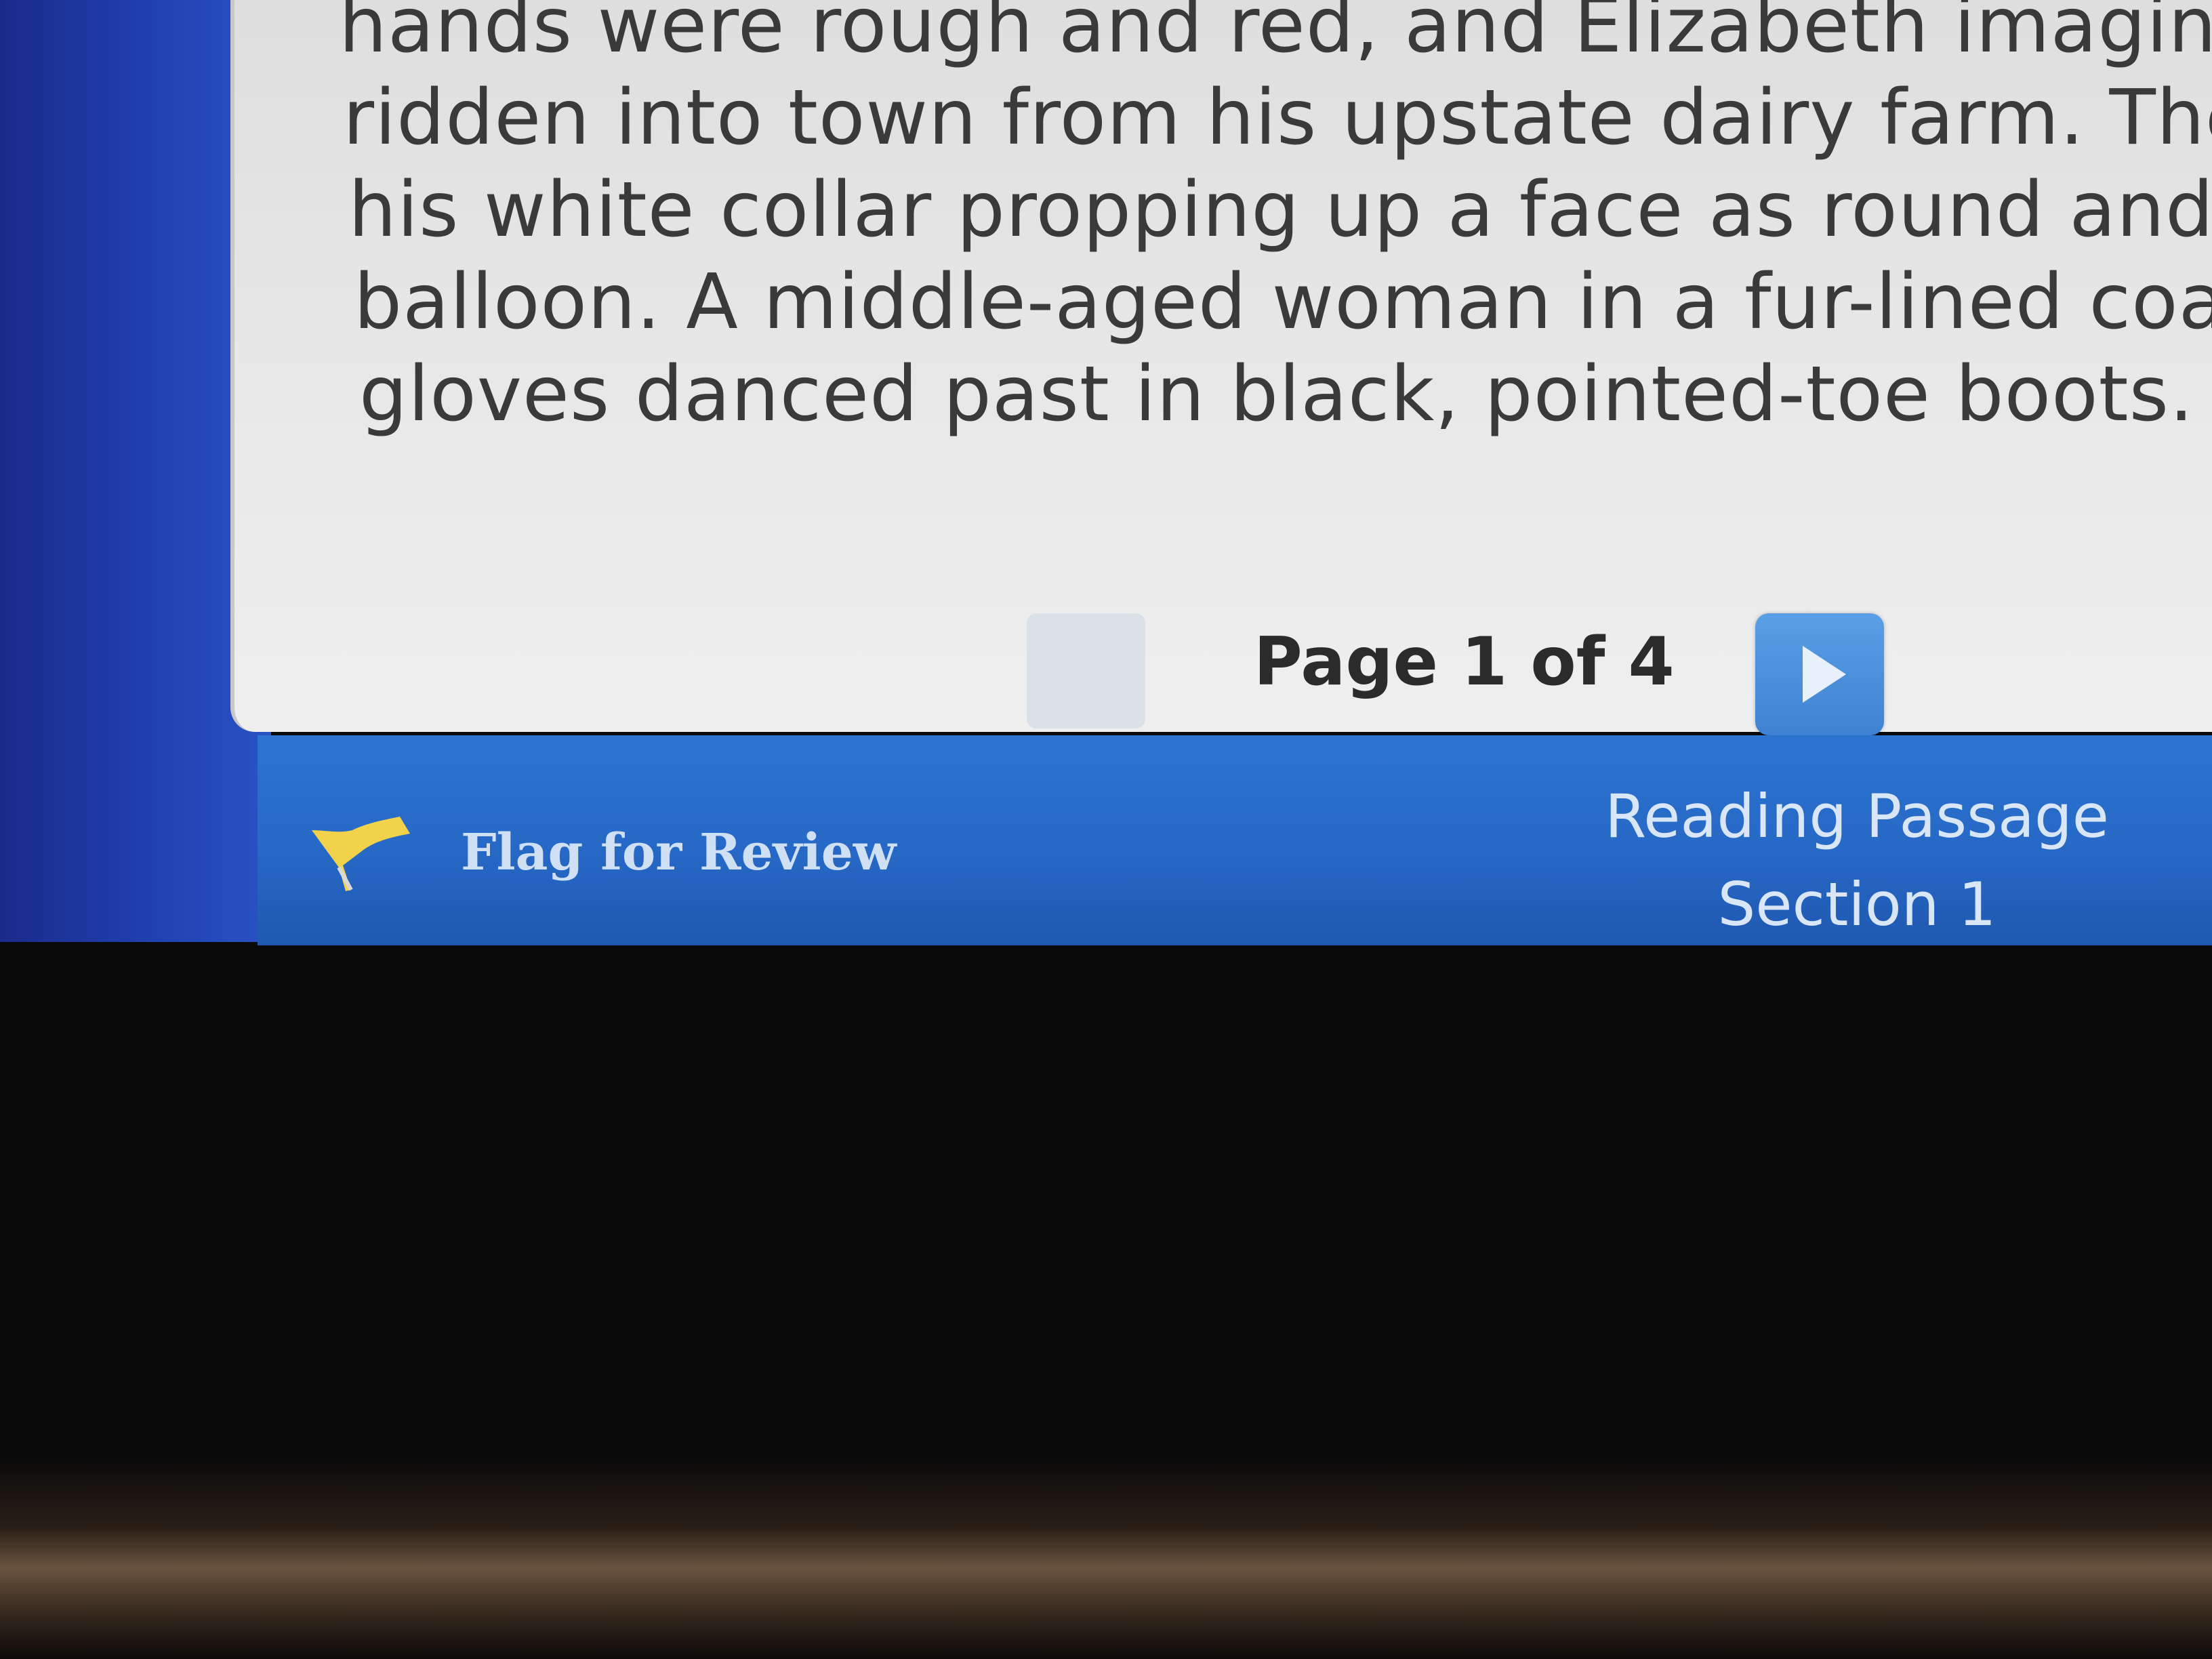  I want to click on flag-for-review-button: Flag for Review, so click(598, 851).